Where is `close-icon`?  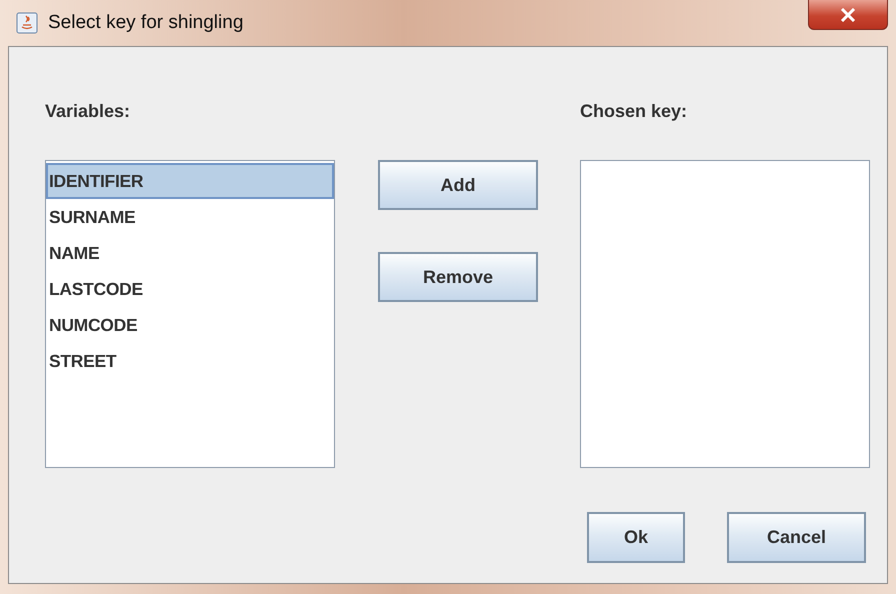
close-icon is located at coordinates (848, 15).